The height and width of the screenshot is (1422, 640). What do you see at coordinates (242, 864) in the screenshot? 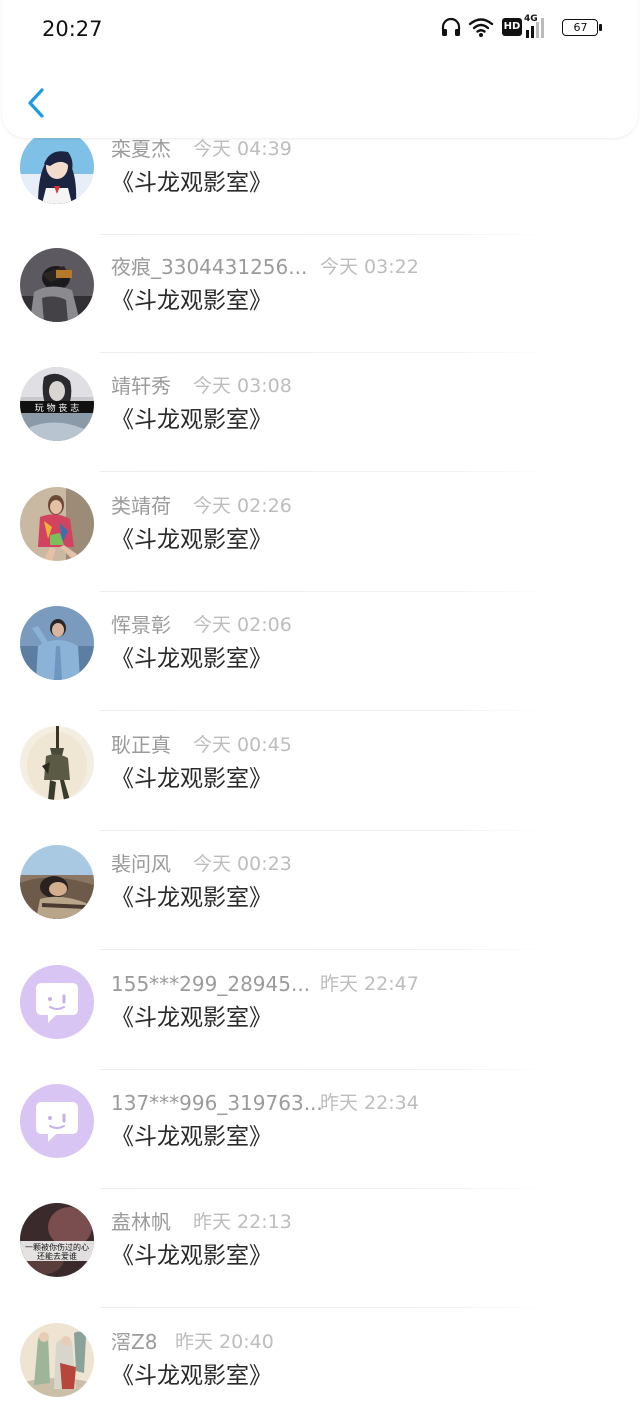
I see `message-time: 今天 00:23` at bounding box center [242, 864].